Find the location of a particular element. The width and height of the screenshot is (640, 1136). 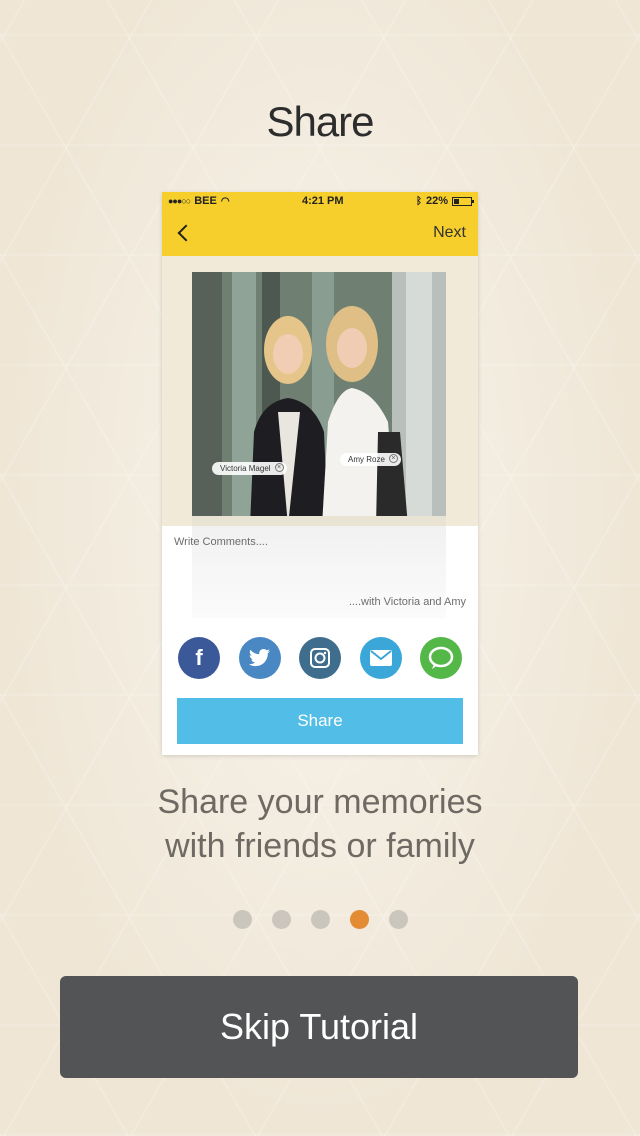

status-time: 4:21 PM is located at coordinates (322, 201).